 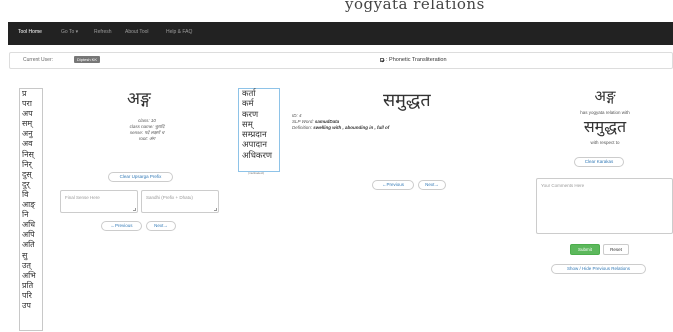 I want to click on word-id-label: ID:, so click(x=295, y=115).